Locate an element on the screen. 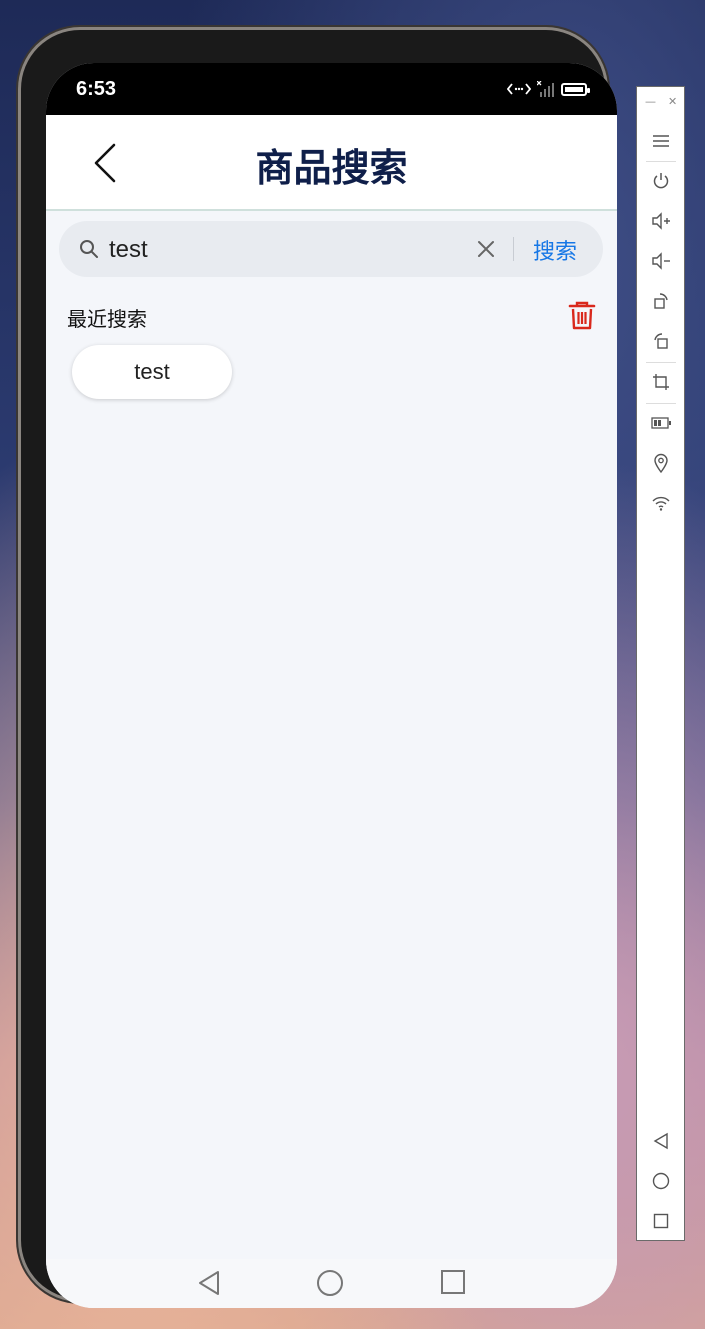  network-icon is located at coordinates (519, 89).